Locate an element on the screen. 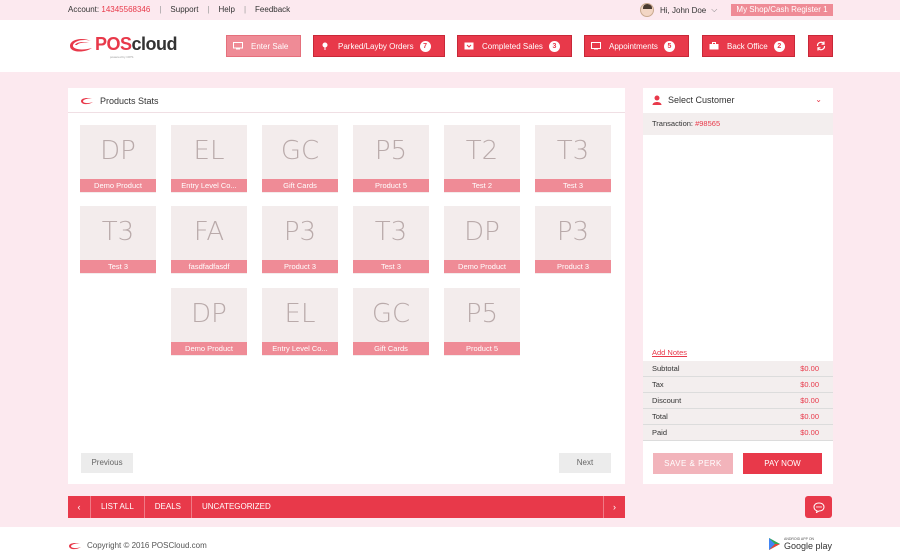 The height and width of the screenshot is (557, 900). logo-text: POScloud is located at coordinates (136, 44).